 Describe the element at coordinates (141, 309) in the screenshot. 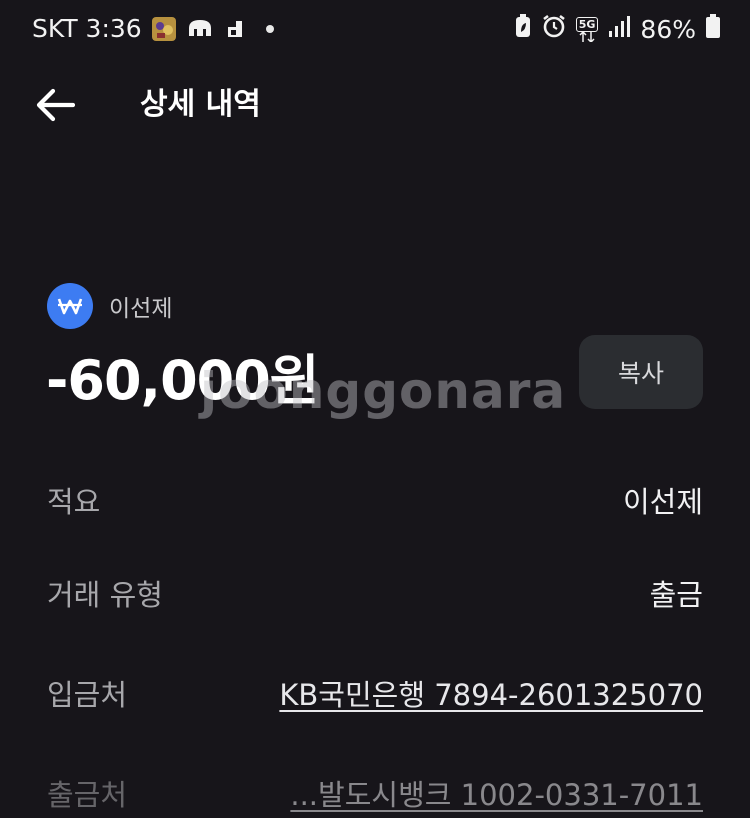

I see `counterparty-name: 이선제` at that location.